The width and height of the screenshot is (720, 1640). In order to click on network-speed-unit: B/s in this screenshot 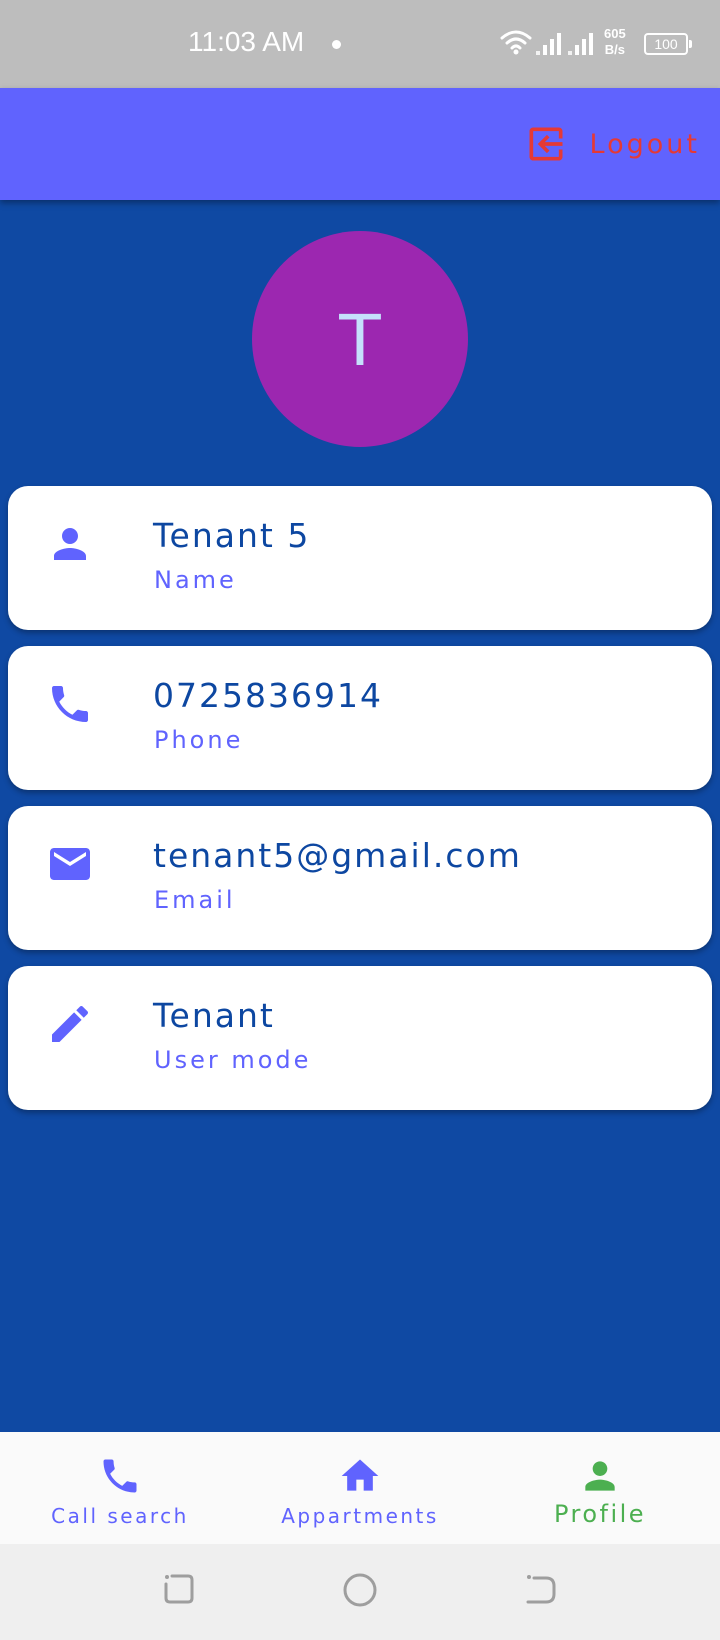, I will do `click(614, 49)`.